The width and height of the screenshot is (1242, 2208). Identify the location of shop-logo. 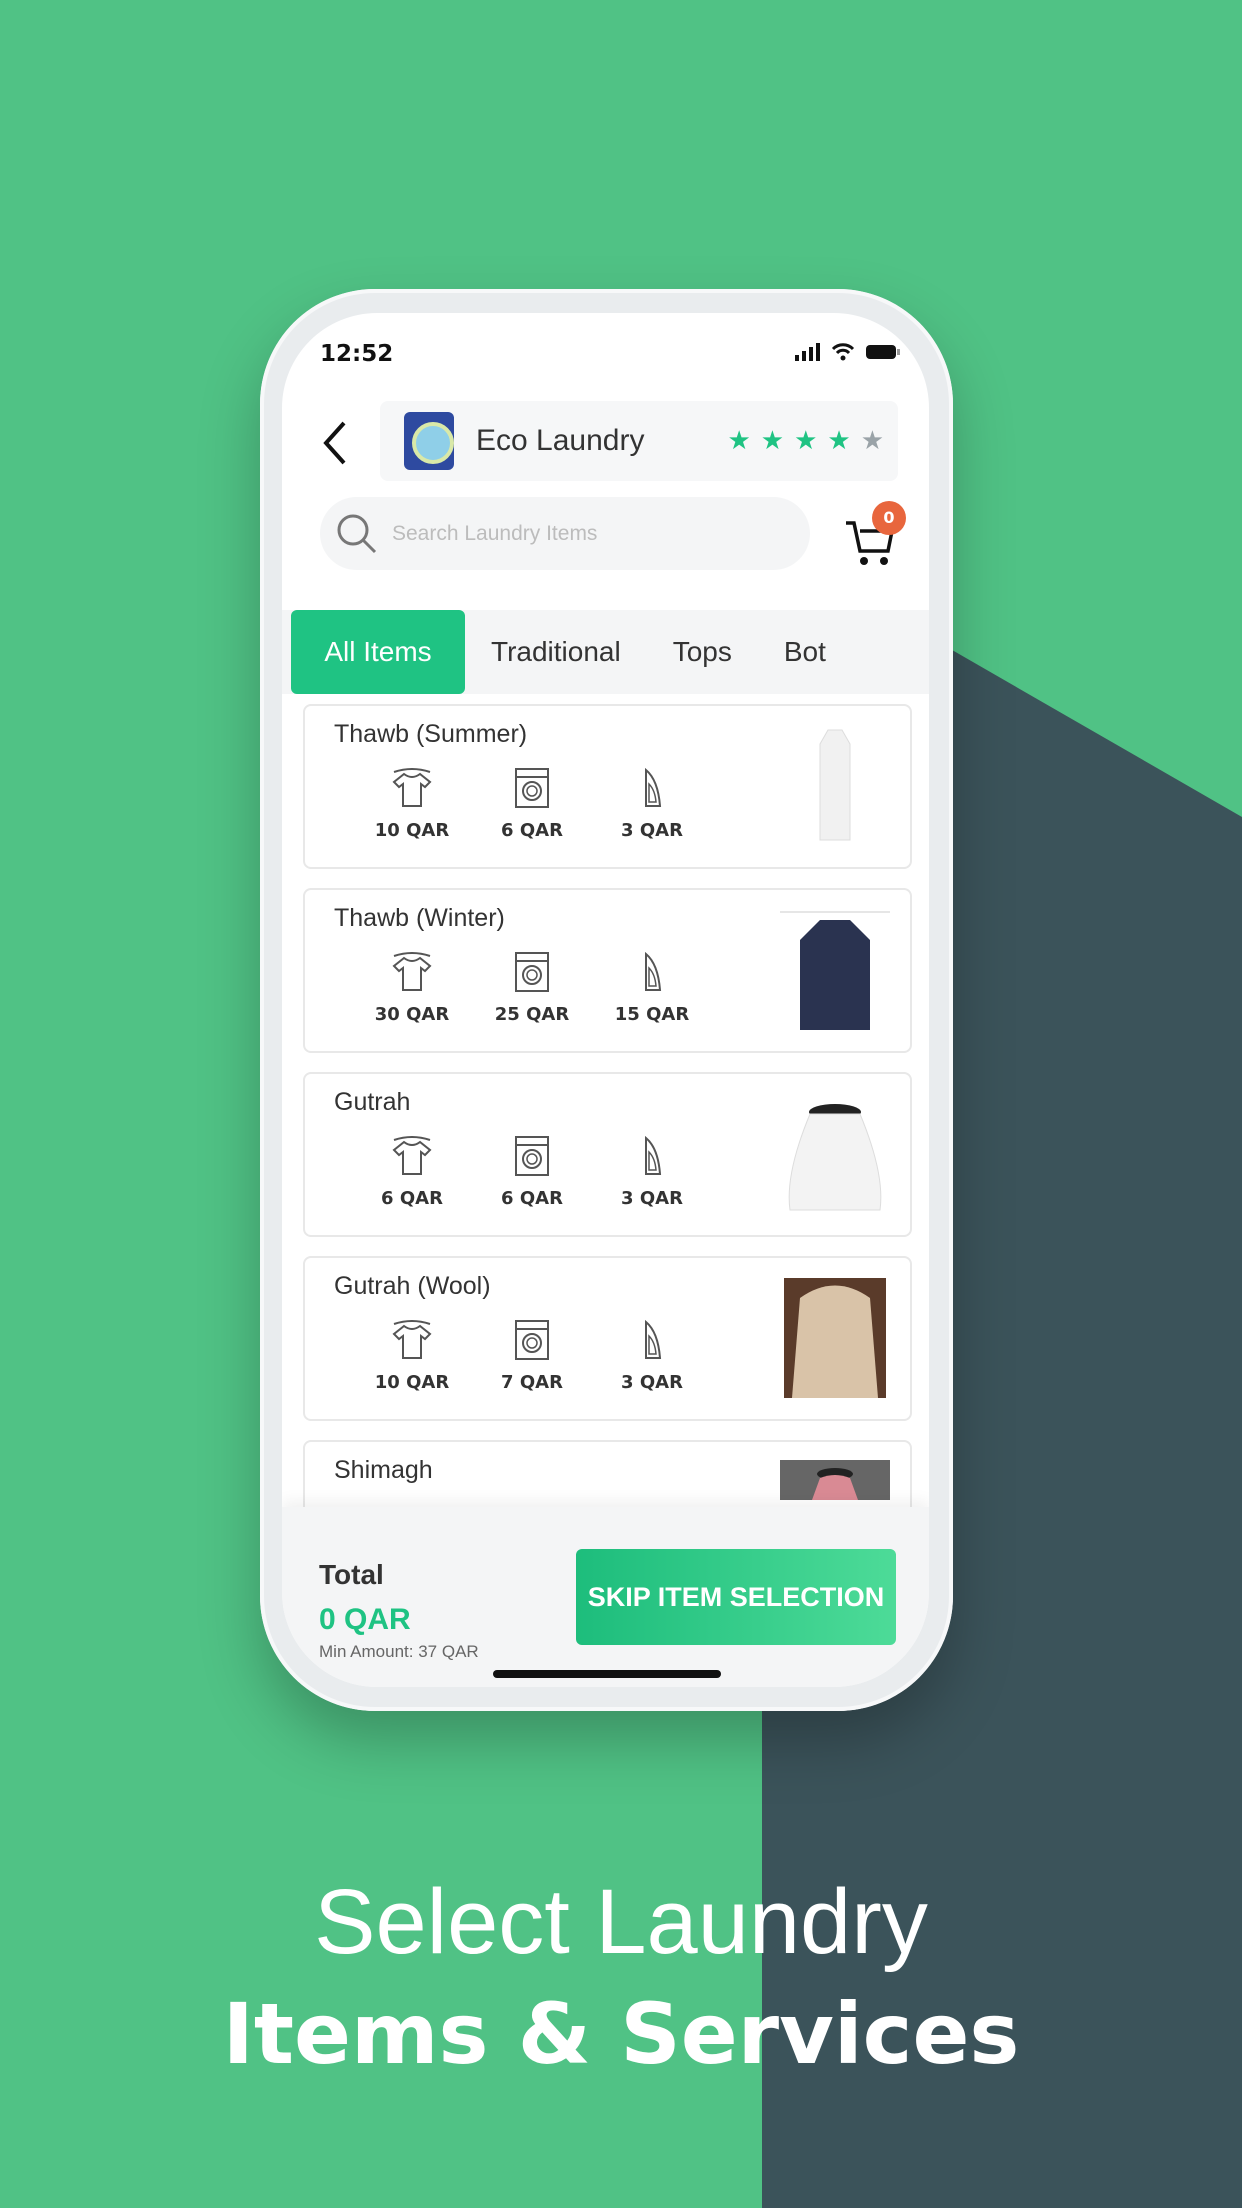
(429, 441).